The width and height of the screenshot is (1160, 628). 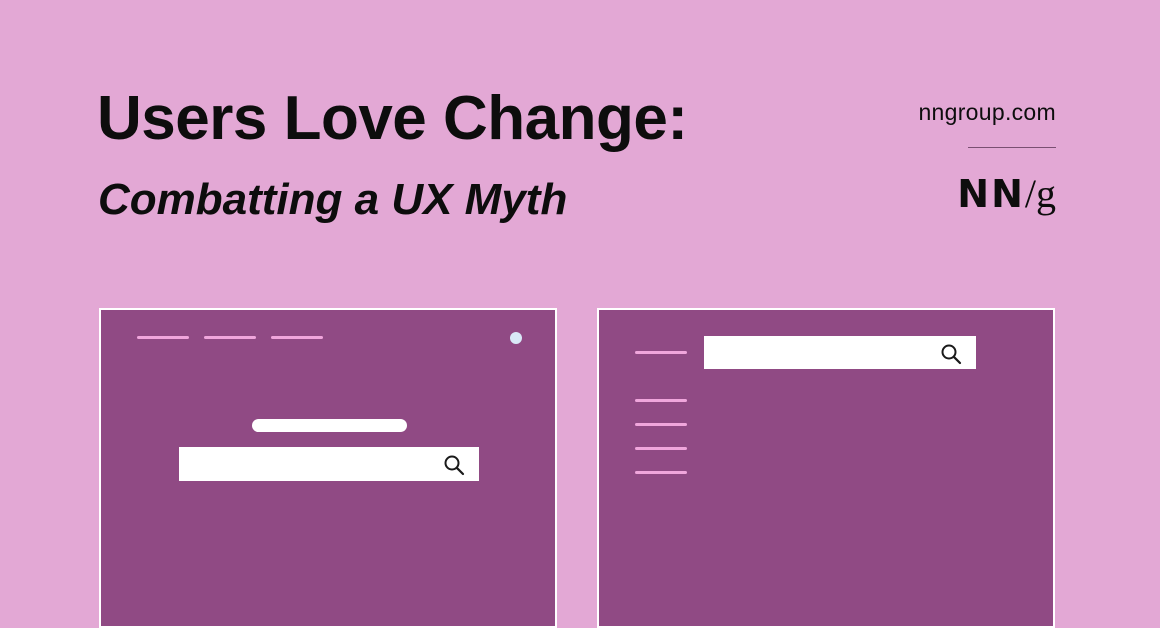 I want to click on profile-dot-icon, so click(x=516, y=338).